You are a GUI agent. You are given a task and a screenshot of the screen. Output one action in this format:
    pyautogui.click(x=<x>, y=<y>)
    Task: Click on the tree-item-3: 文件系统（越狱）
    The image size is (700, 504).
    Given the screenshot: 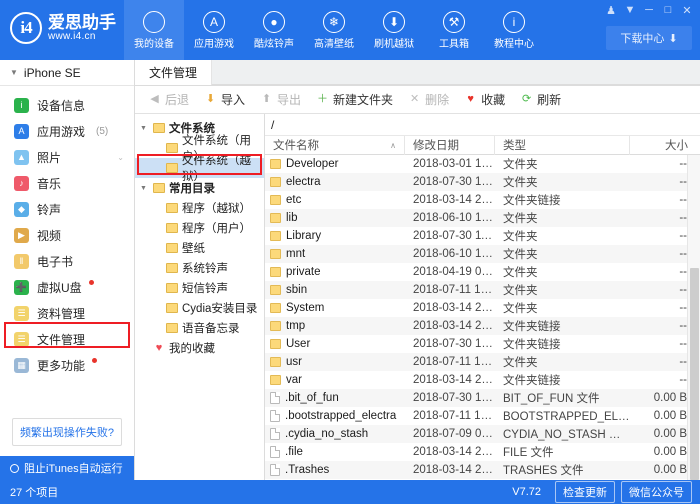 What is the action you would take?
    pyautogui.click(x=199, y=169)
    